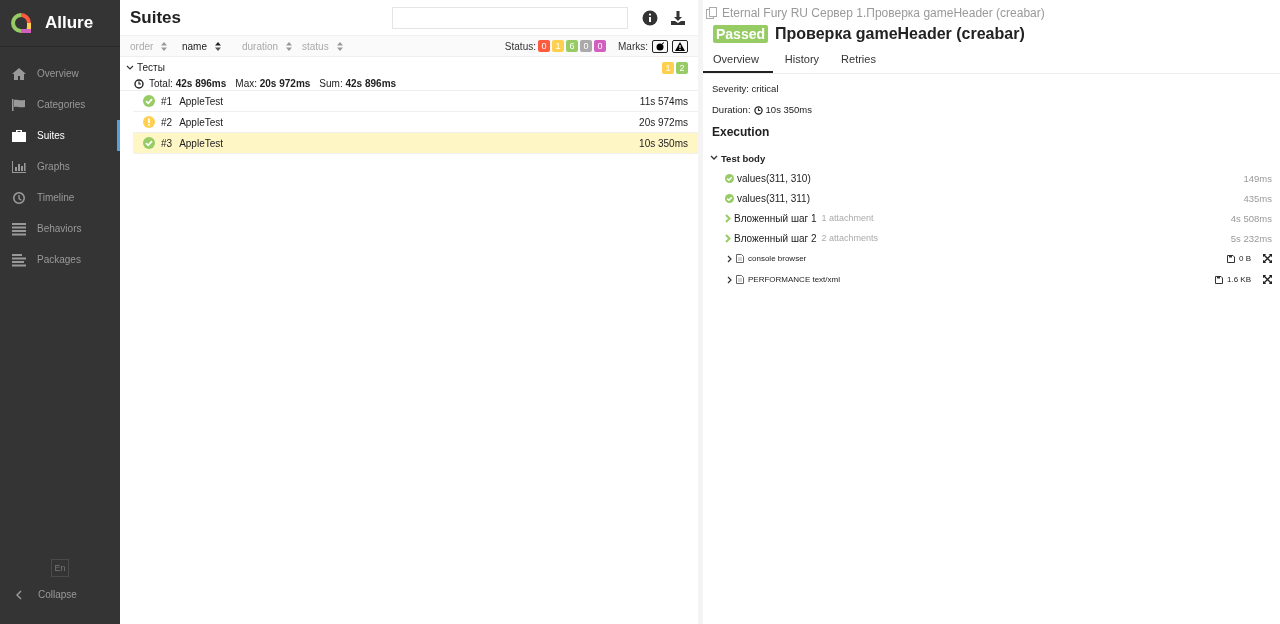 This screenshot has height=624, width=1280. What do you see at coordinates (60, 166) in the screenshot?
I see `nav-item: Graphs` at bounding box center [60, 166].